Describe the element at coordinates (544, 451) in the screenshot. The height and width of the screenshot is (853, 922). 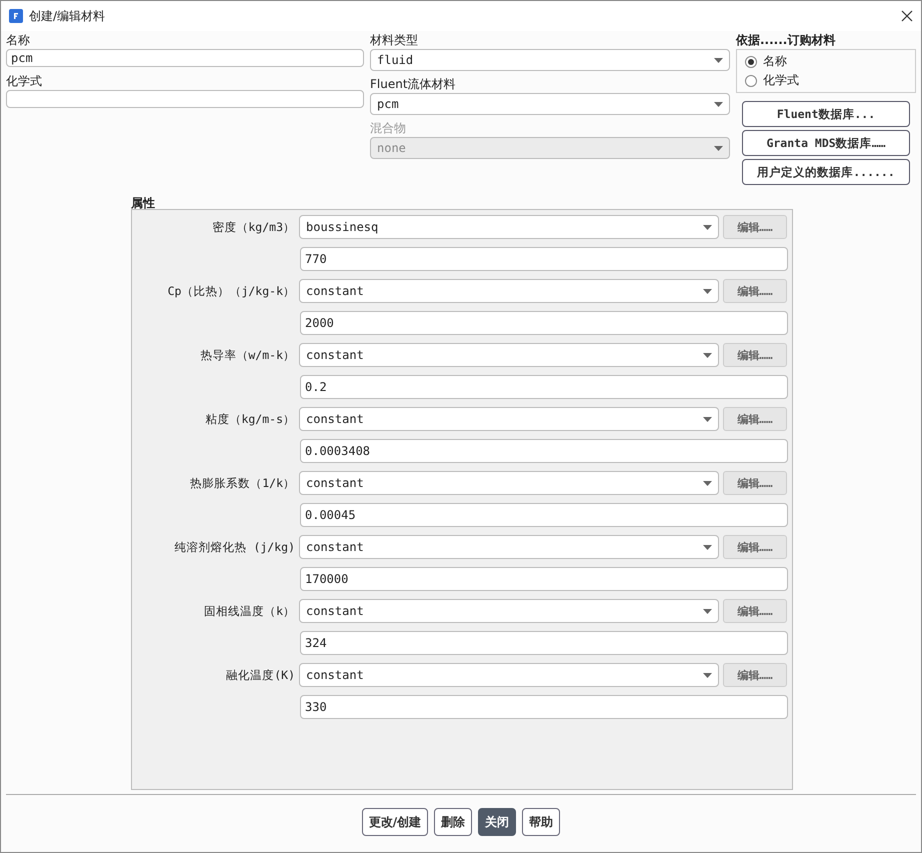
I see `value-field: 0.0003408` at that location.